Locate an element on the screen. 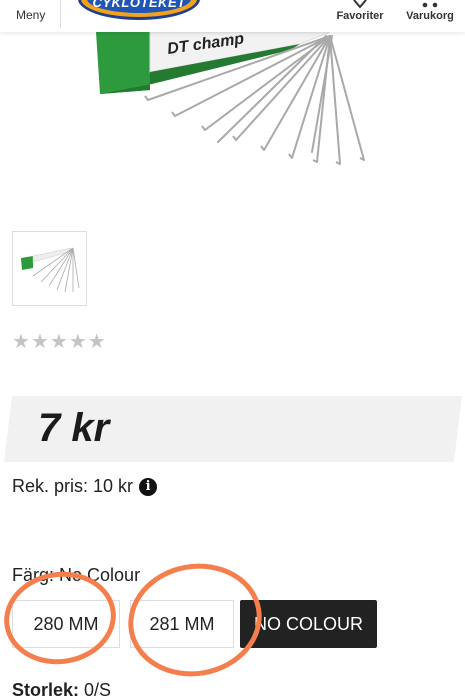  recommended-price: Rek. pris: 10 kr i is located at coordinates (85, 486).